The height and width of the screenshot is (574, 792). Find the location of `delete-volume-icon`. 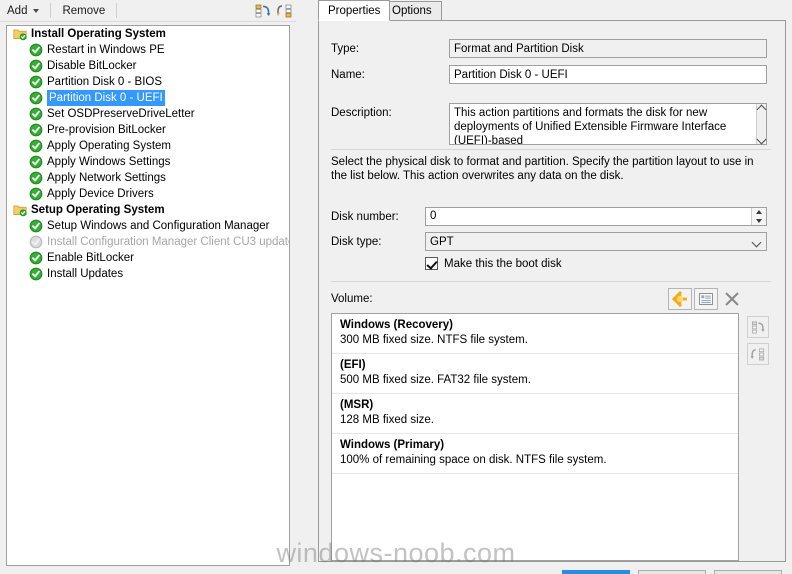

delete-volume-icon is located at coordinates (732, 299).